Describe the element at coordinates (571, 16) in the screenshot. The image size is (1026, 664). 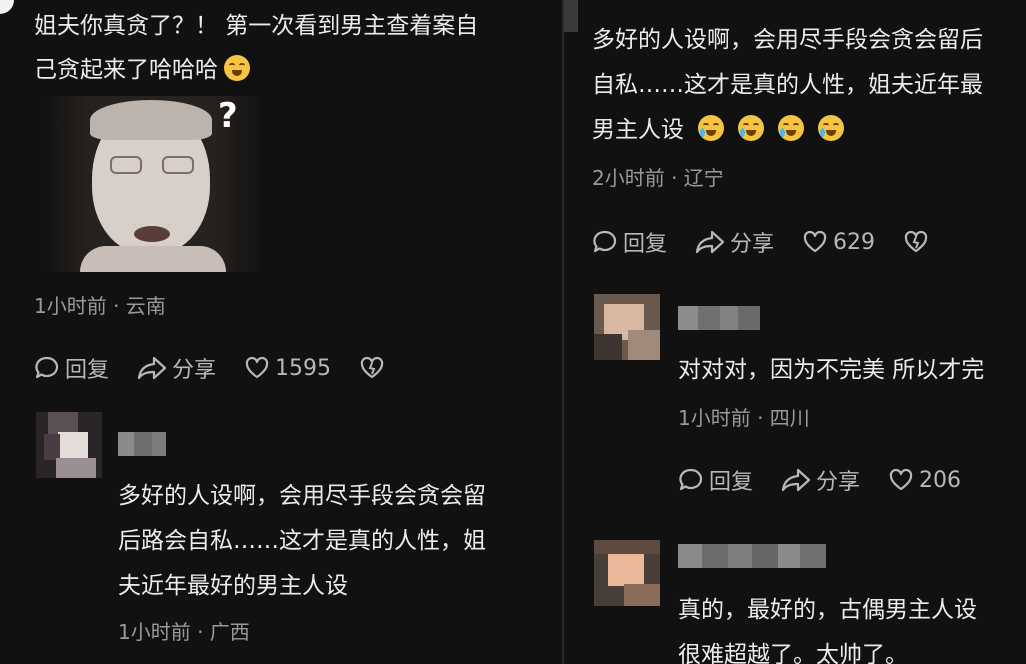
I see `scroll-indicator` at that location.